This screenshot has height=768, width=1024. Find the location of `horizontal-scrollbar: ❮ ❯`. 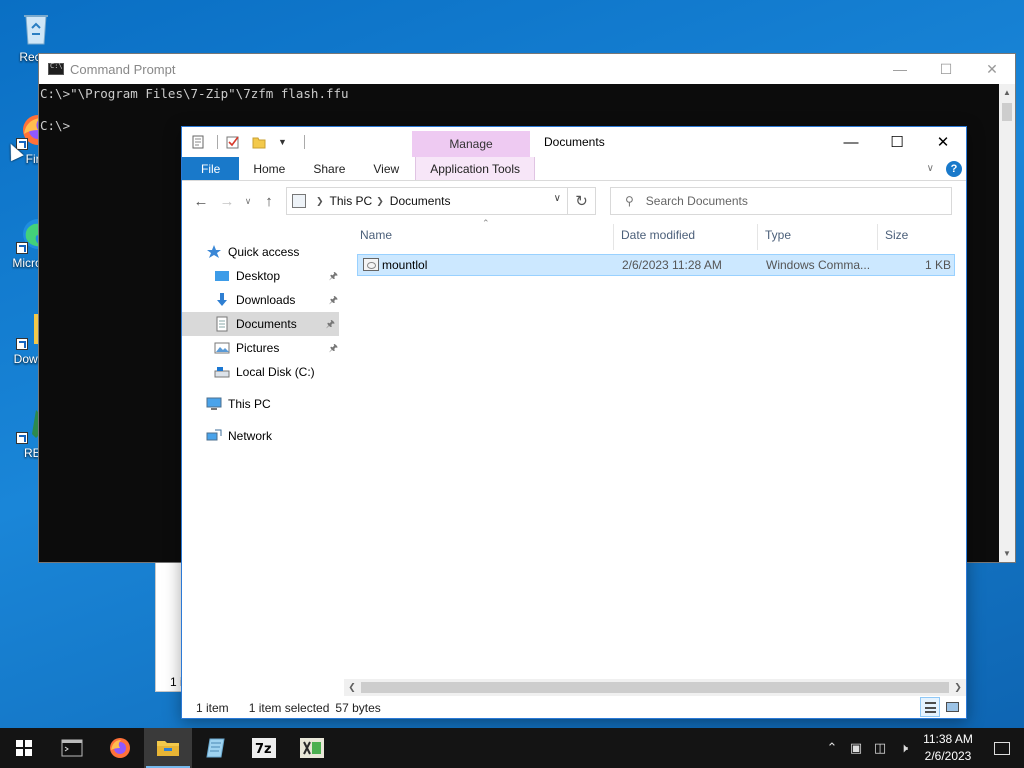

horizontal-scrollbar: ❮ ❯ is located at coordinates (655, 687).